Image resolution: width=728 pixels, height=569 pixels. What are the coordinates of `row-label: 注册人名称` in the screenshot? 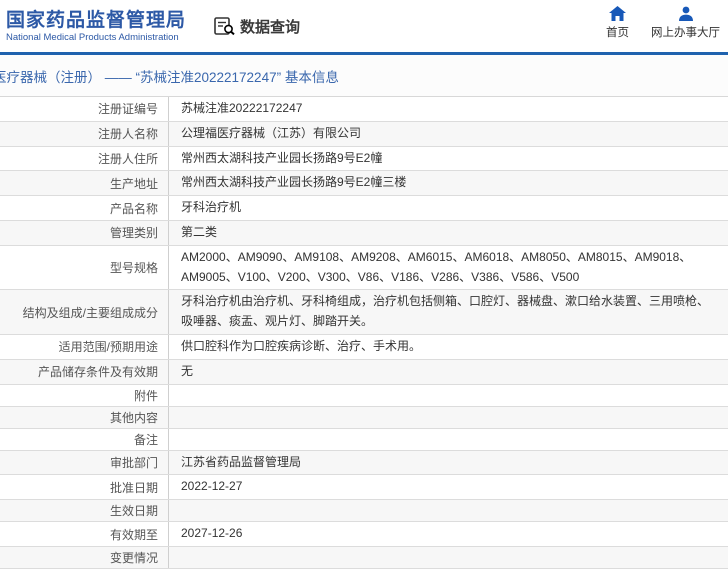 It's located at (84, 133).